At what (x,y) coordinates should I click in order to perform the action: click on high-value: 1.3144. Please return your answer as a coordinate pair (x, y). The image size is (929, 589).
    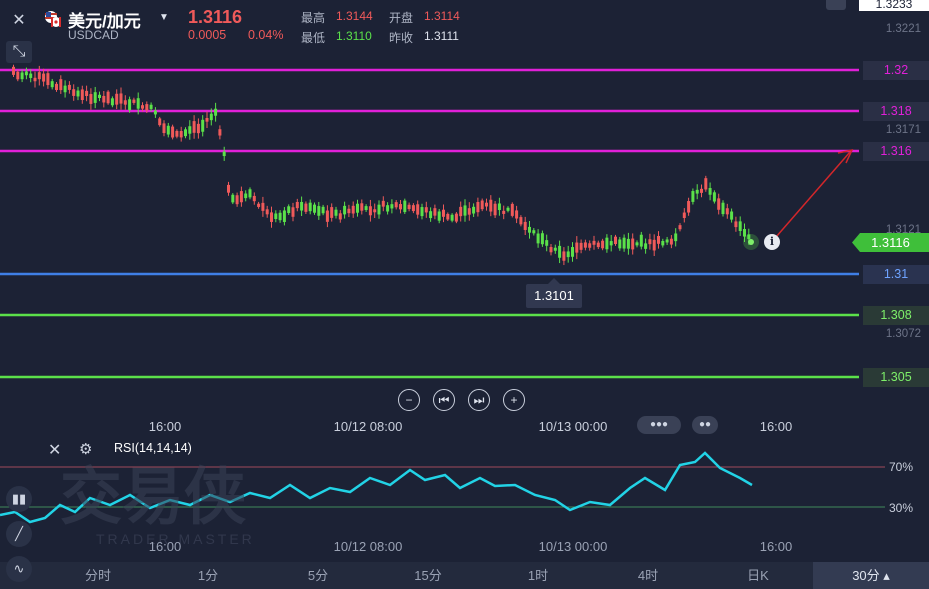
    Looking at the image, I should click on (354, 16).